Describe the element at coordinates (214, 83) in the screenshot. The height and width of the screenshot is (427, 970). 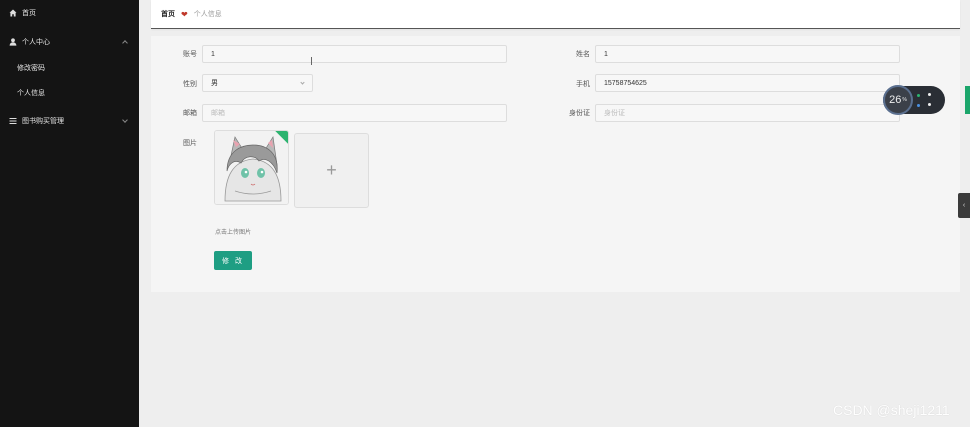
I see `gender-value: 男` at that location.